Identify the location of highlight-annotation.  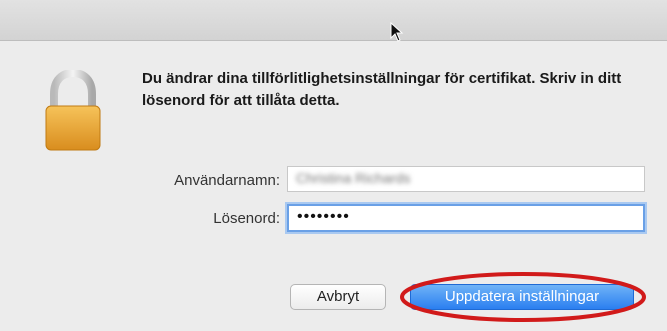
(523, 297).